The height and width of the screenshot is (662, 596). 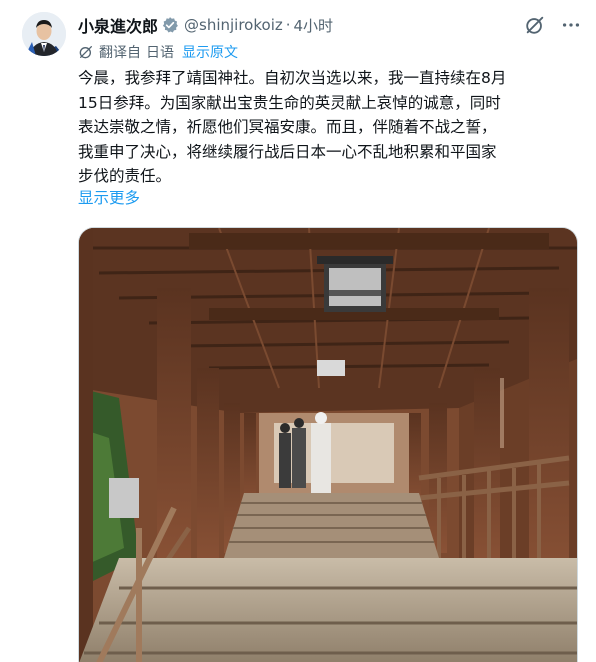 I want to click on avatar, so click(x=44, y=34).